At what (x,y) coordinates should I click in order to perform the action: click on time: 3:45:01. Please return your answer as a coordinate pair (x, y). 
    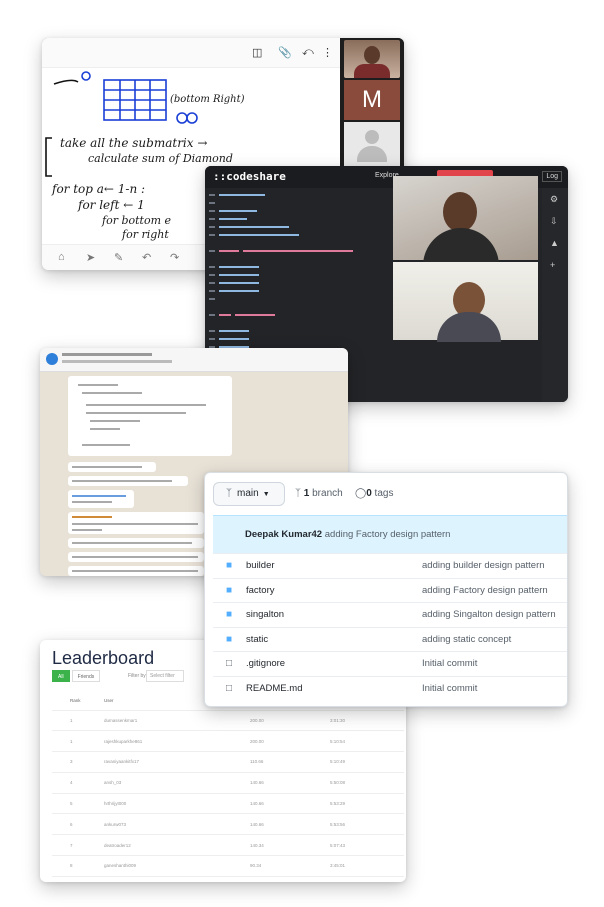
    Looking at the image, I should click on (367, 866).